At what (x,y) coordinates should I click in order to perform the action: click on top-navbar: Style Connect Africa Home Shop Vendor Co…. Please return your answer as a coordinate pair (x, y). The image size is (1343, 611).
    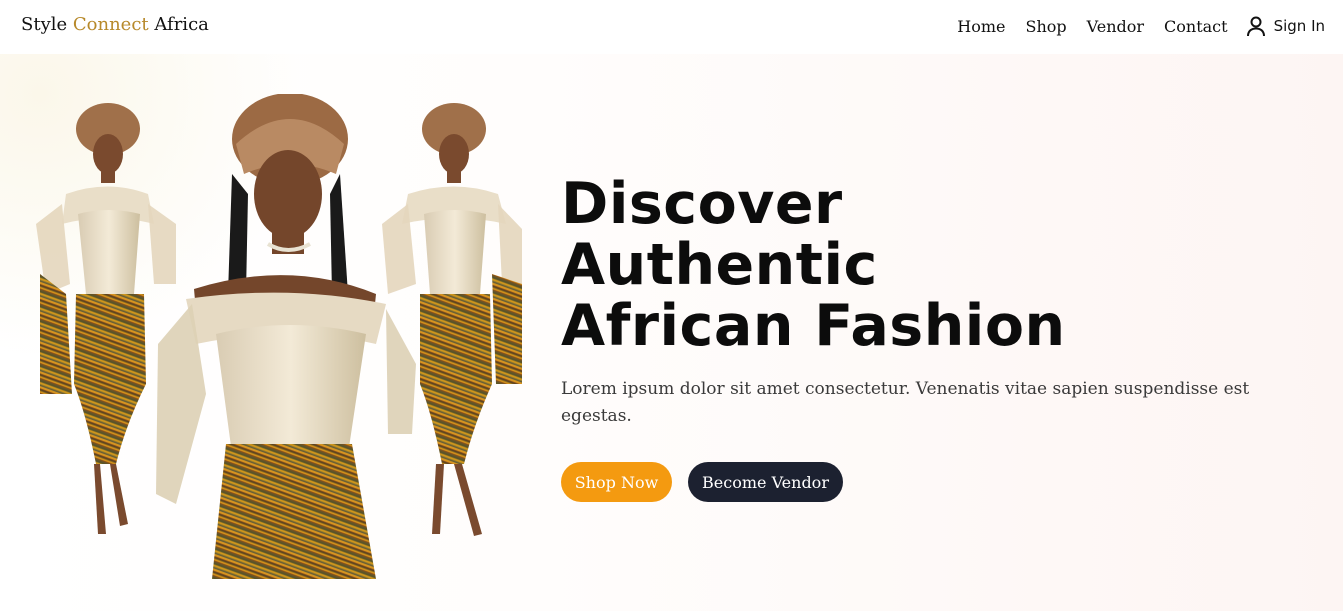
    Looking at the image, I should click on (671, 27).